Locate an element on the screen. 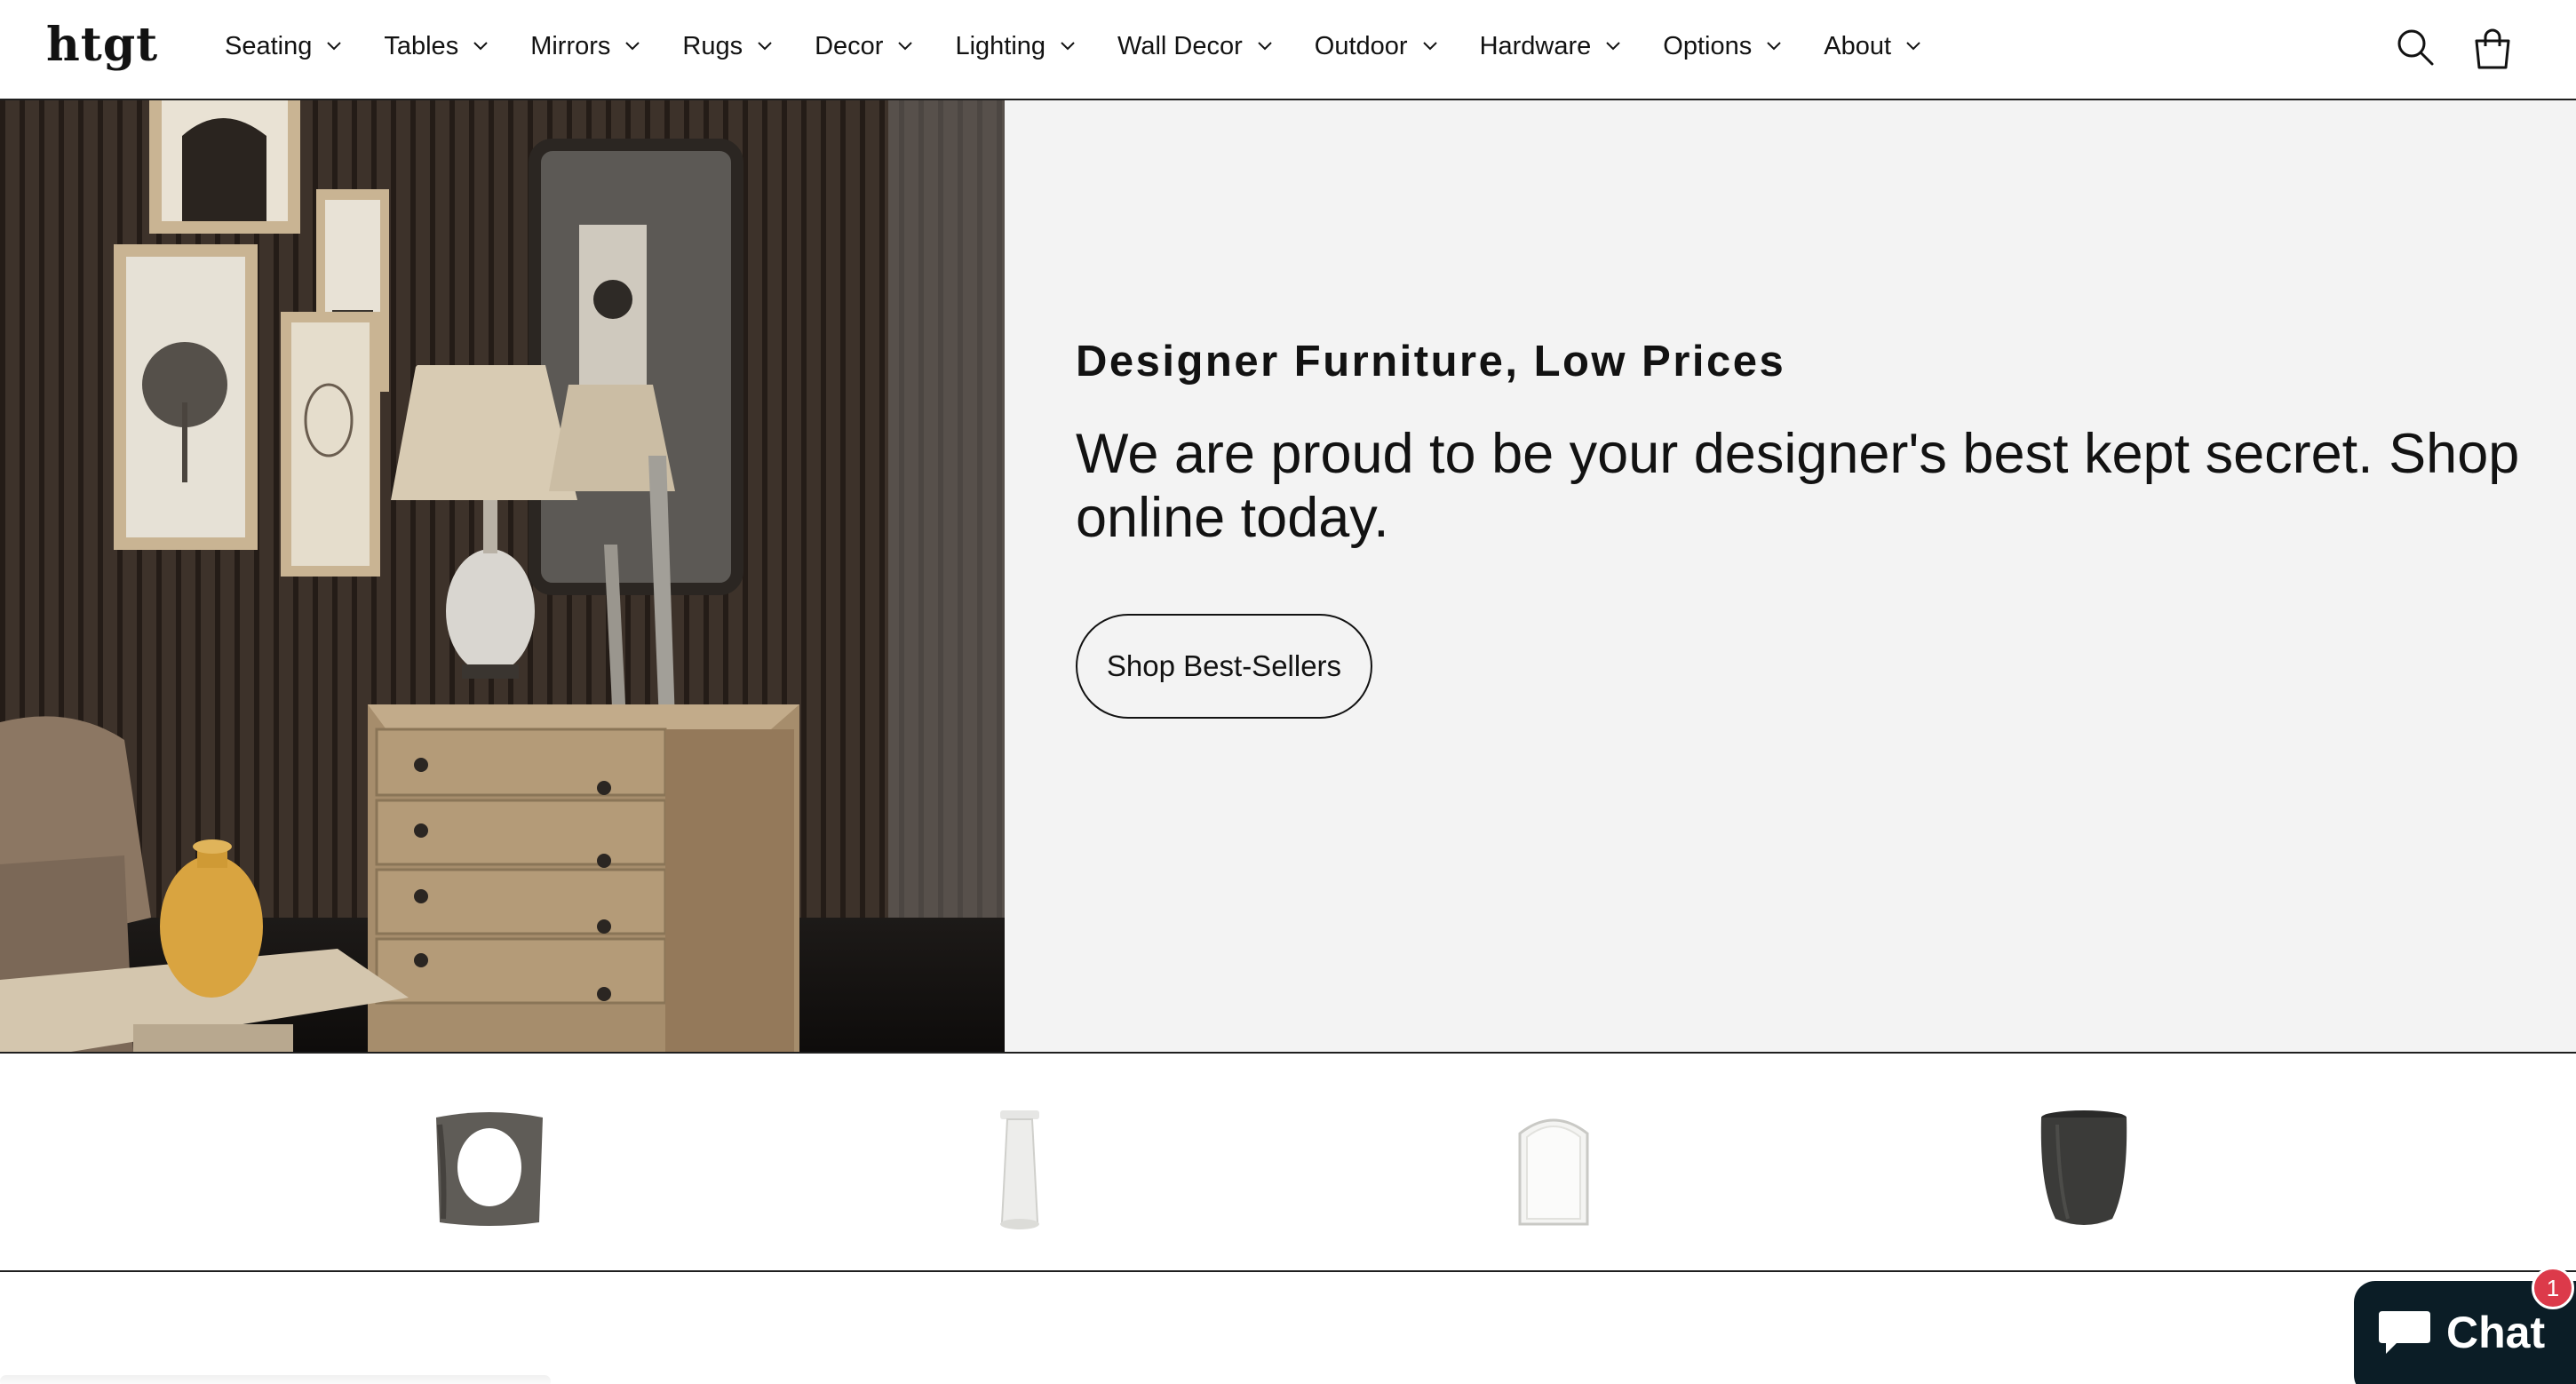 The width and height of the screenshot is (2576, 1384). nav-item-decor: Decor is located at coordinates (864, 47).